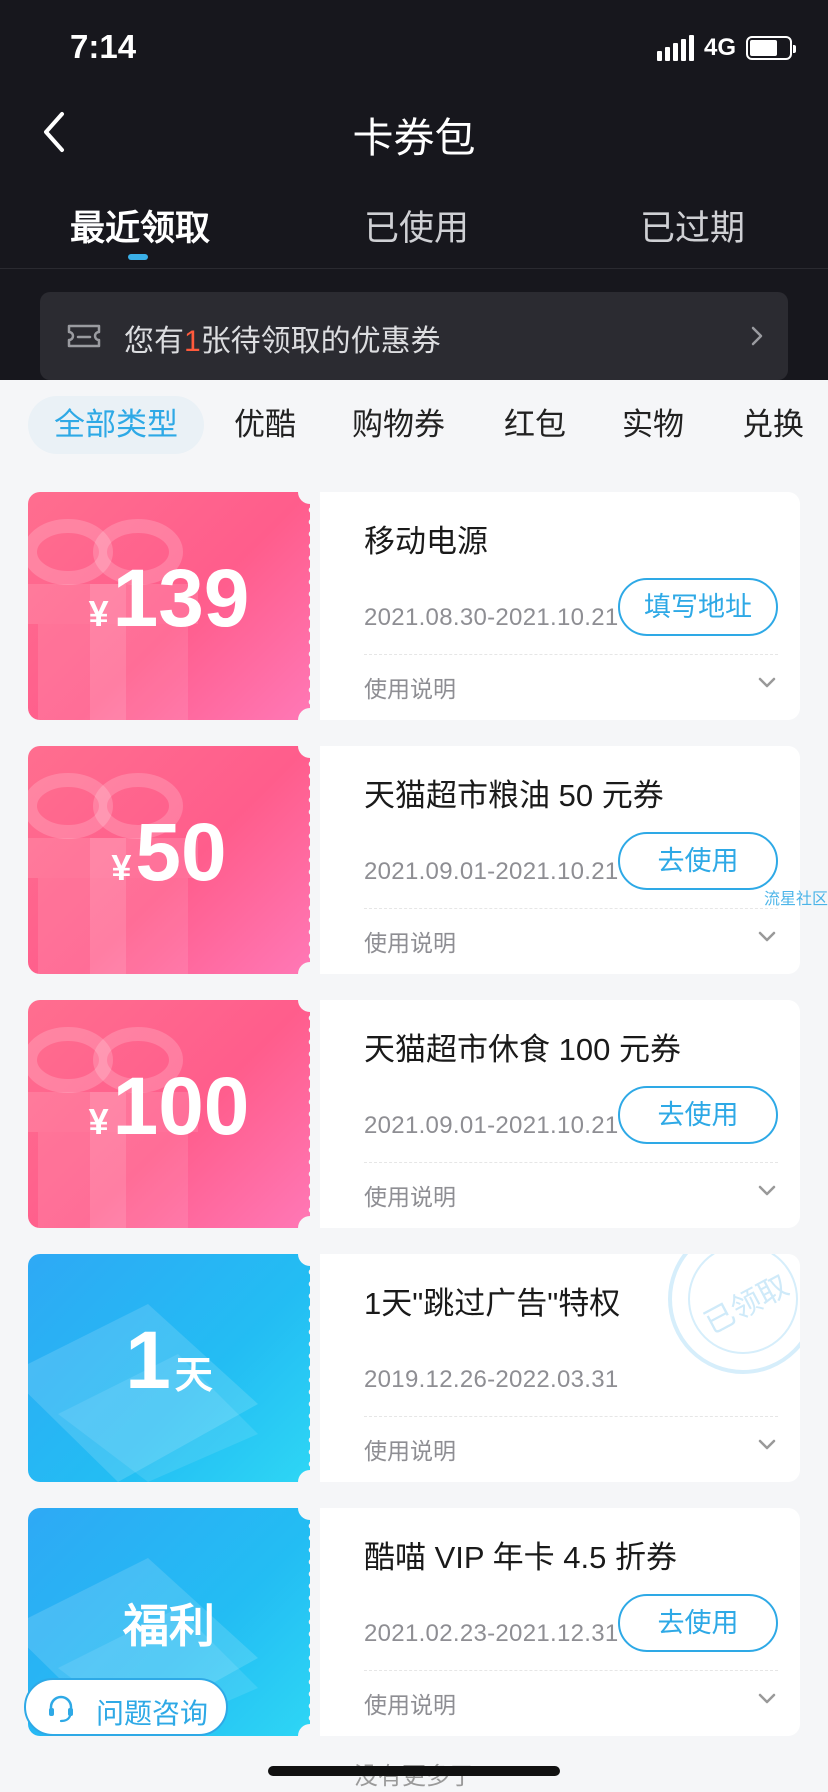  What do you see at coordinates (426, 541) in the screenshot?
I see `coupon-title: 移动电源` at bounding box center [426, 541].